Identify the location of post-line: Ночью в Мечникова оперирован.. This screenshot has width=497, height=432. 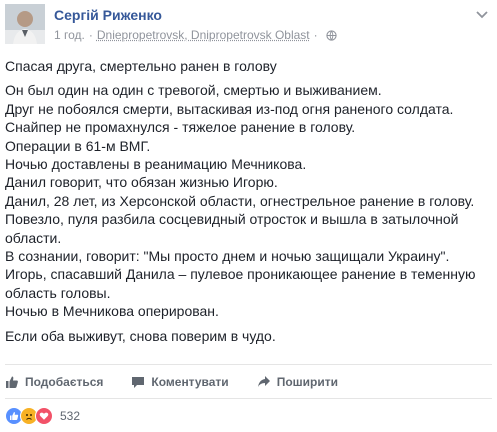
(112, 311).